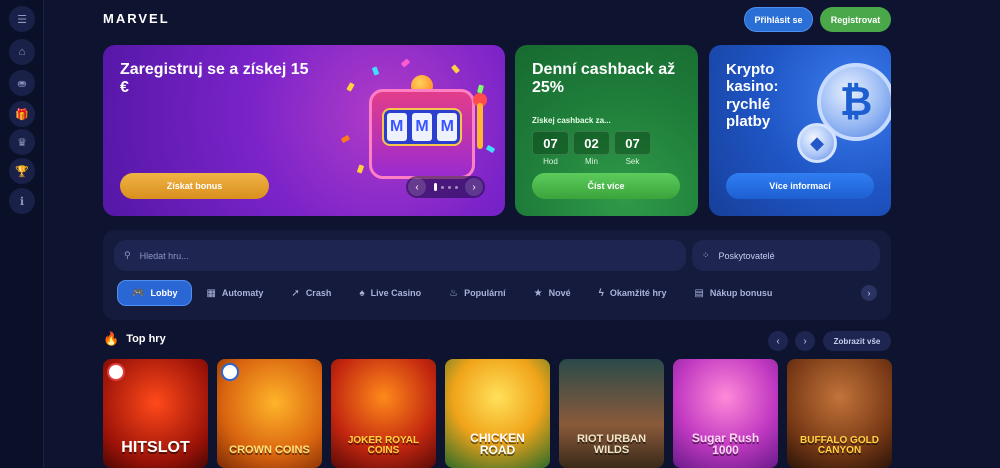 Image resolution: width=1000 pixels, height=468 pixels. Describe the element at coordinates (155, 293) in the screenshot. I see `tab-lobby: 🎮 Lobby` at that location.